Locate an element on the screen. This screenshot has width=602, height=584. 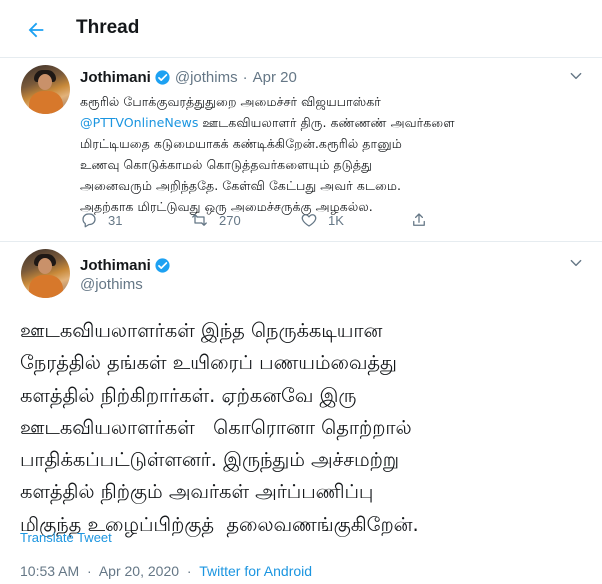
tweet-actions: 31 270 1K is located at coordinates (300, 222).